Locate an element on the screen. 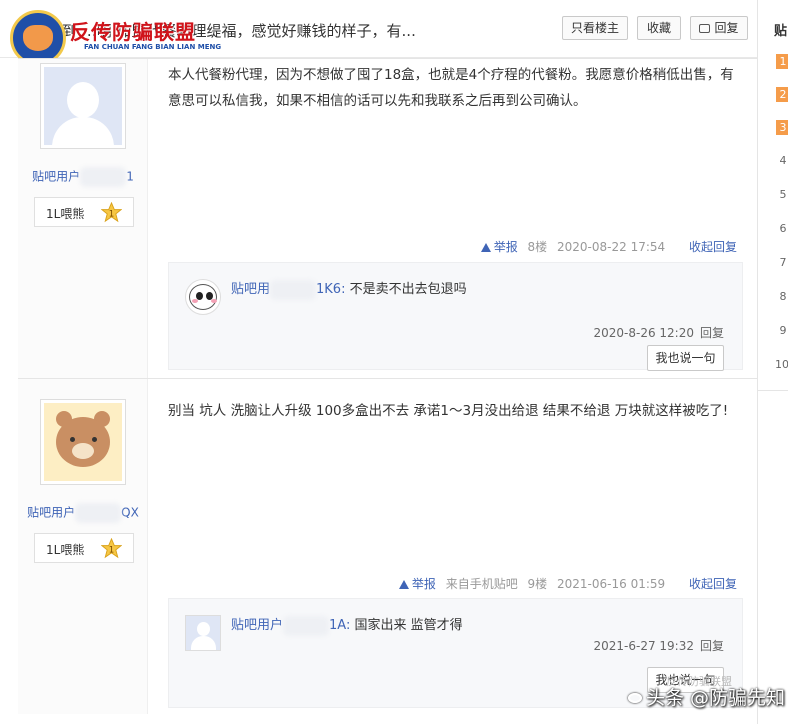  rank-number: 9 is located at coordinates (783, 330).